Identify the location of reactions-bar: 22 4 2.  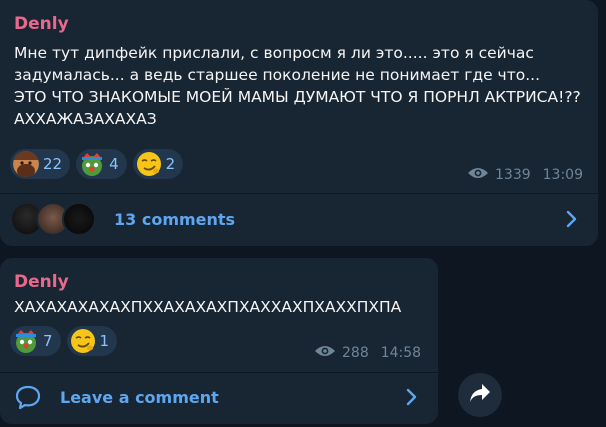
(97, 164).